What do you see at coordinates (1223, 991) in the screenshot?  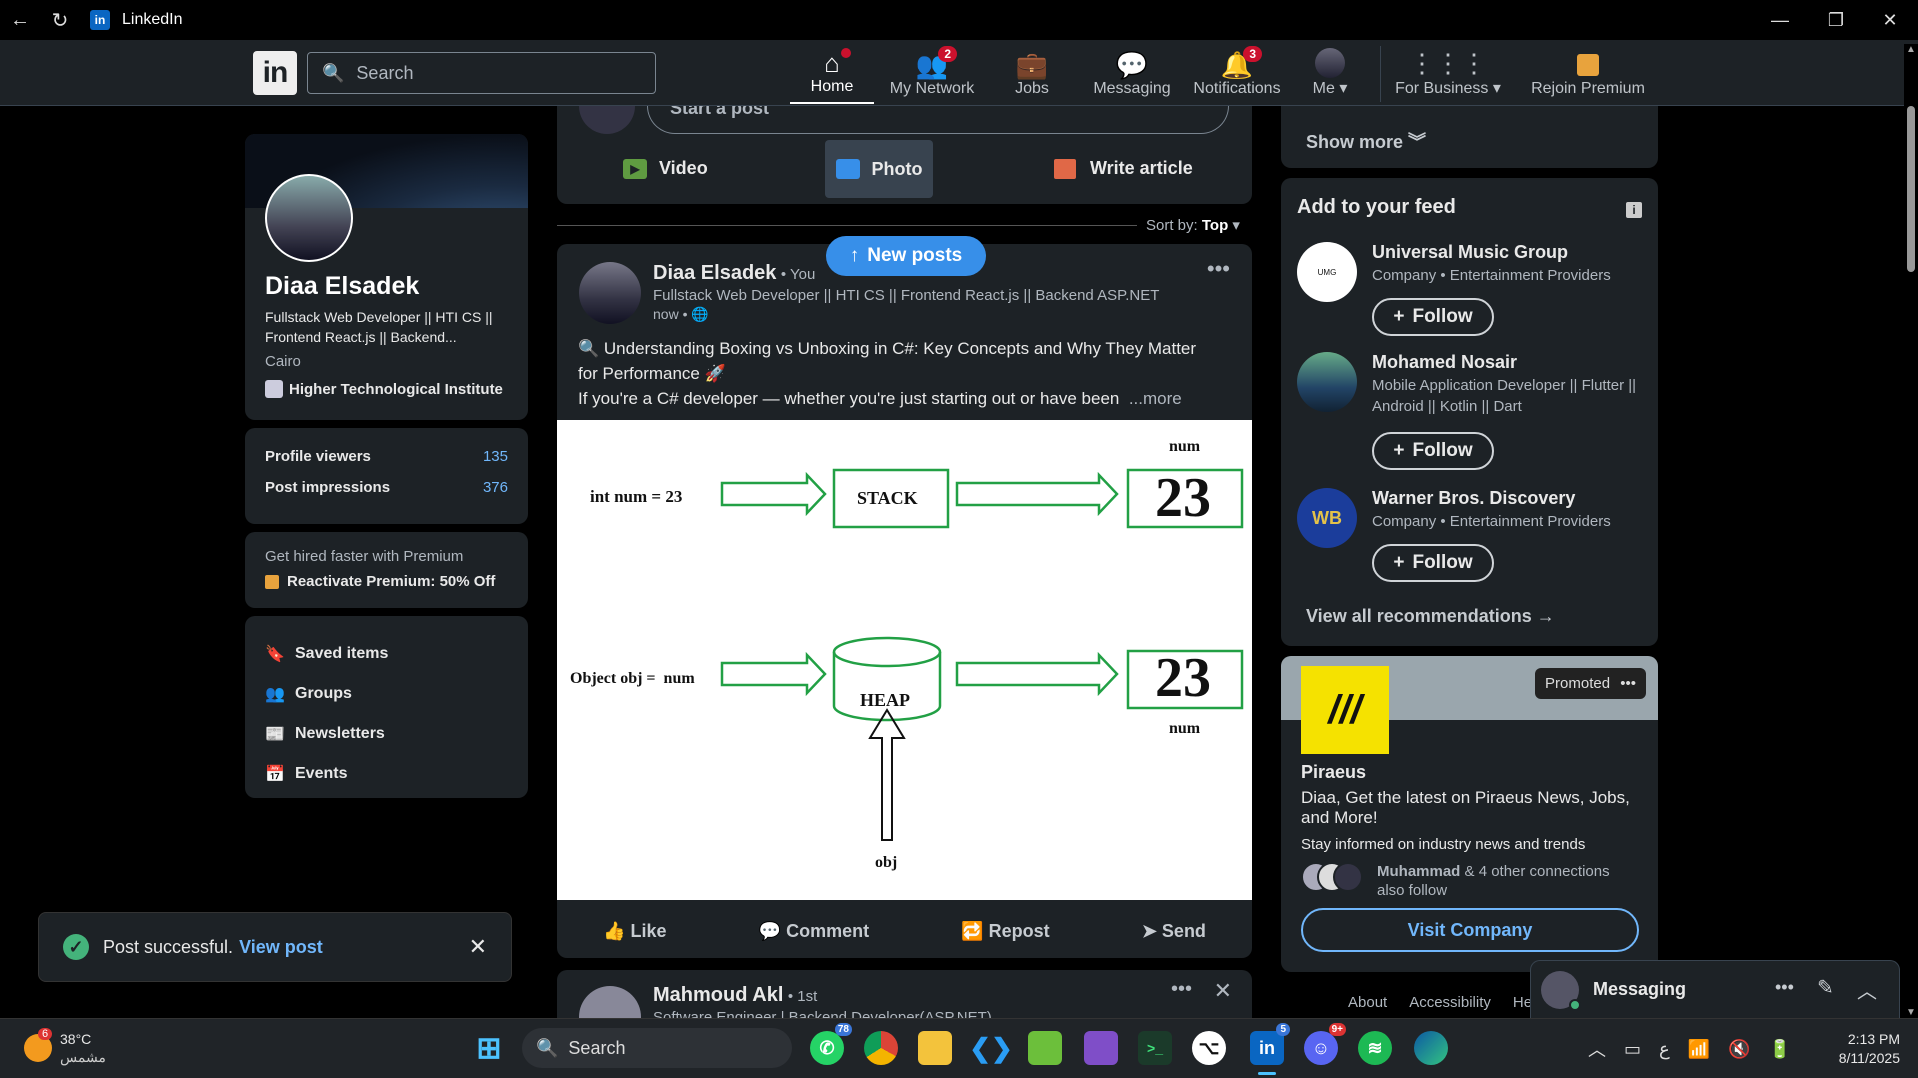 I see `next-post-close-icon: ✕` at bounding box center [1223, 991].